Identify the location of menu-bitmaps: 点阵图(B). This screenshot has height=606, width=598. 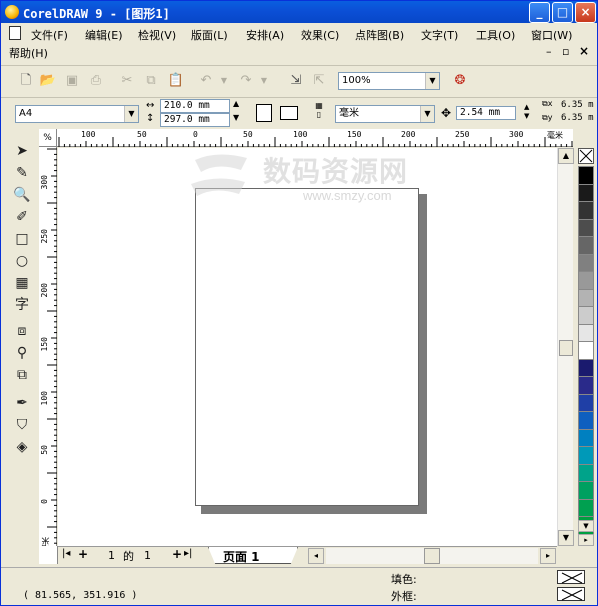
(379, 35).